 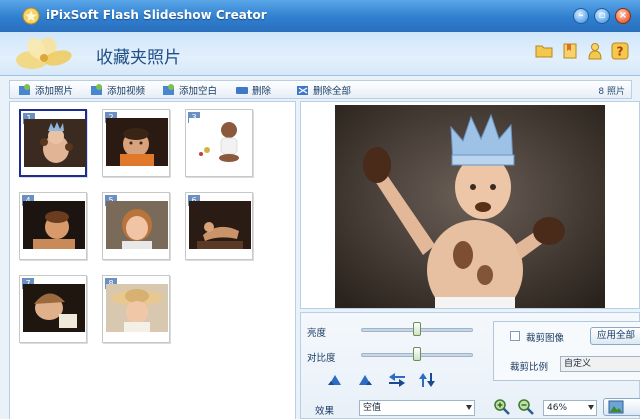 I want to click on close-icon: ×, so click(x=623, y=15).